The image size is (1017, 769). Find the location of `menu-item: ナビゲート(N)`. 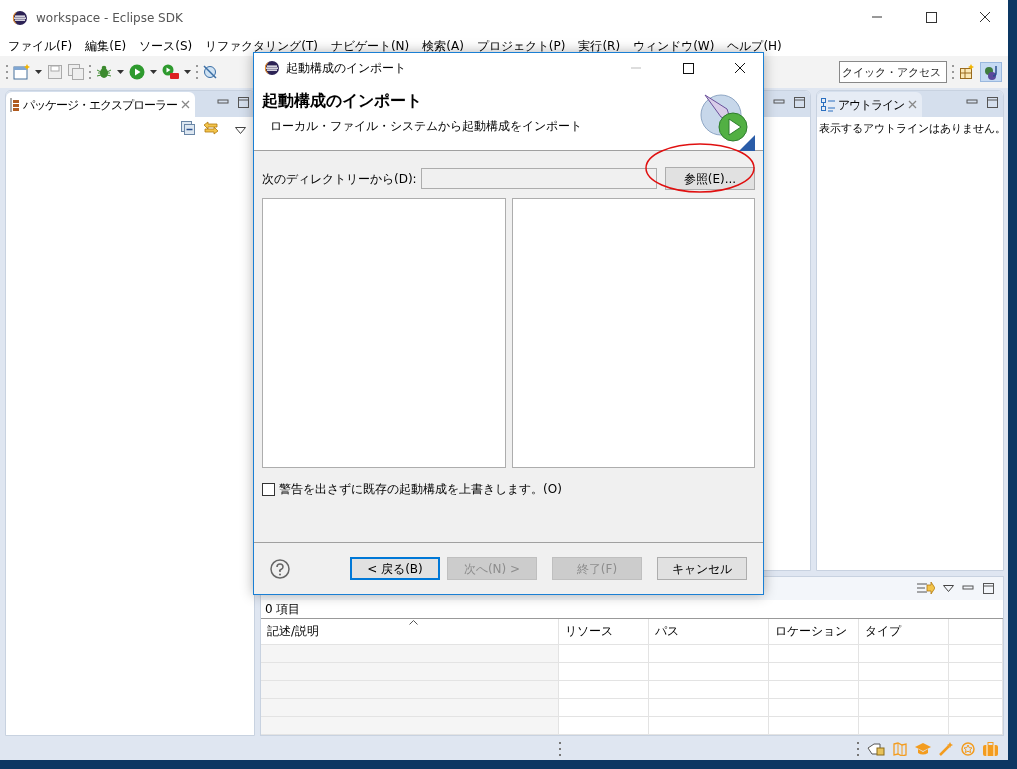

menu-item: ナビゲート(N) is located at coordinates (370, 45).